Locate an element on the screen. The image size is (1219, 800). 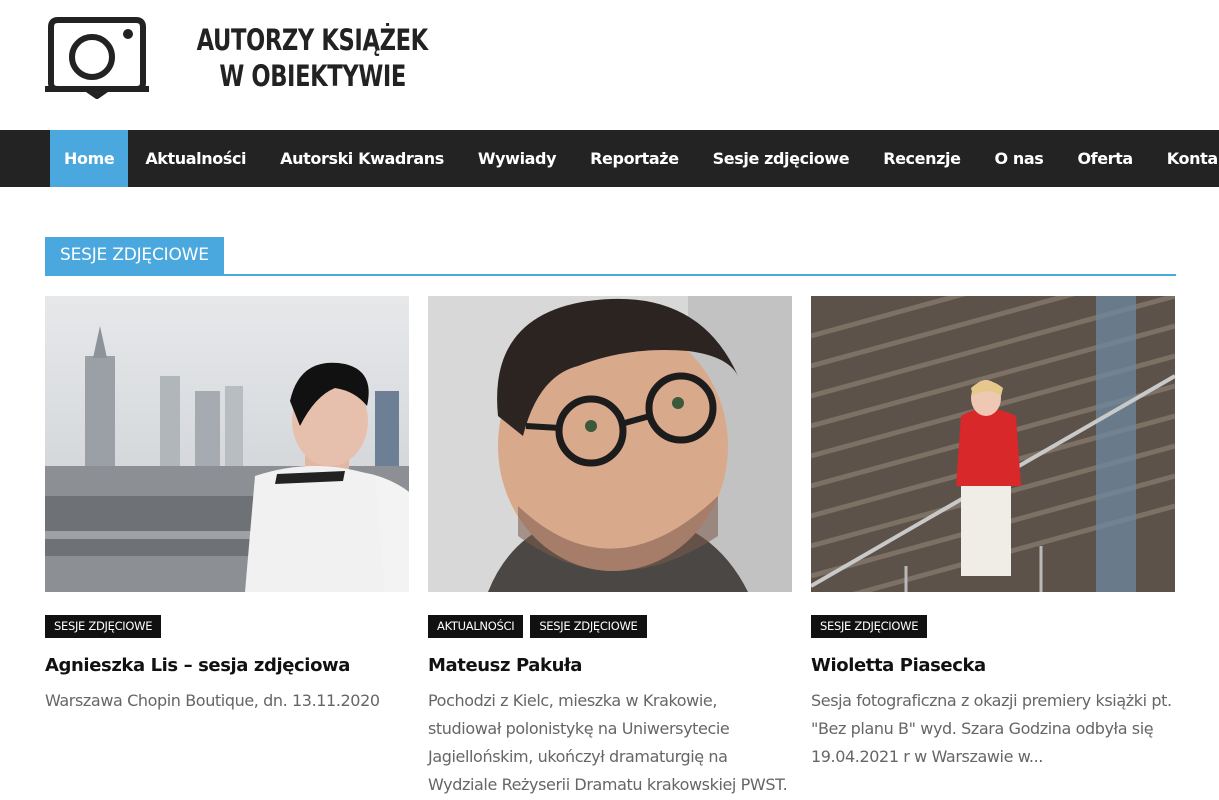
category-badge: AKTUALNOŚCI is located at coordinates (476, 626).